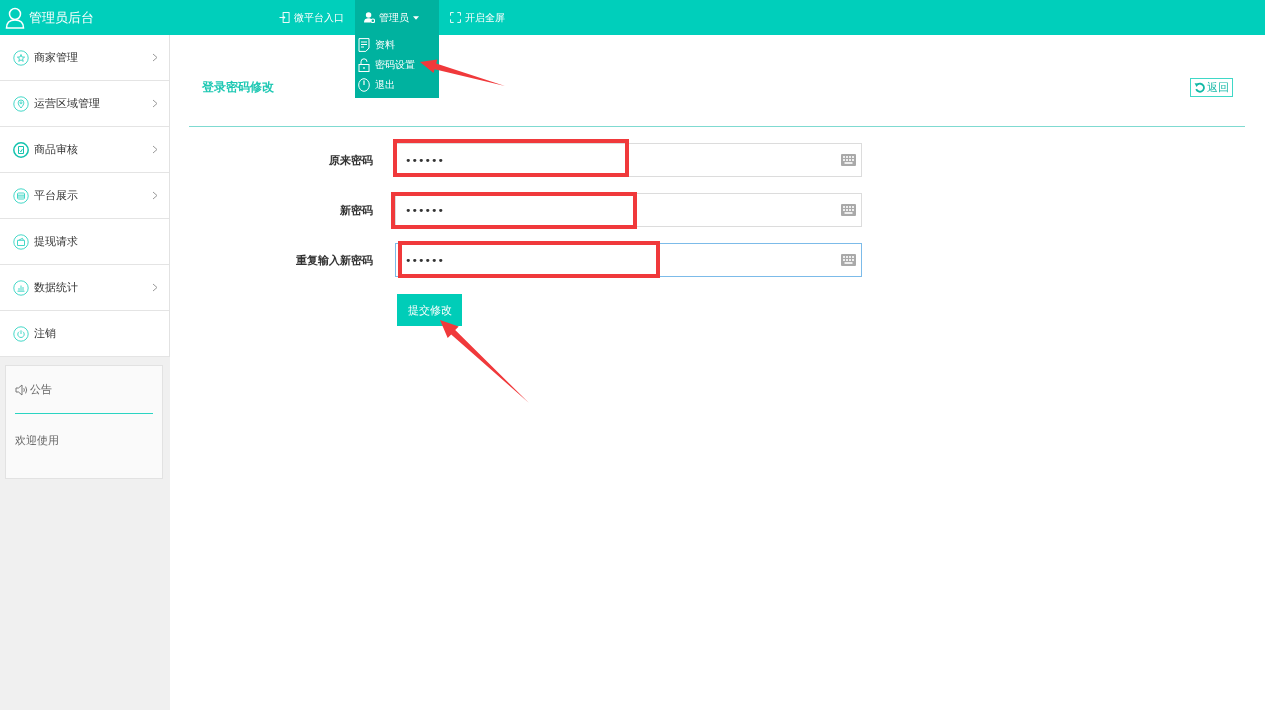 The height and width of the screenshot is (710, 1265). I want to click on sidebar-item: 提现请求, so click(84, 242).